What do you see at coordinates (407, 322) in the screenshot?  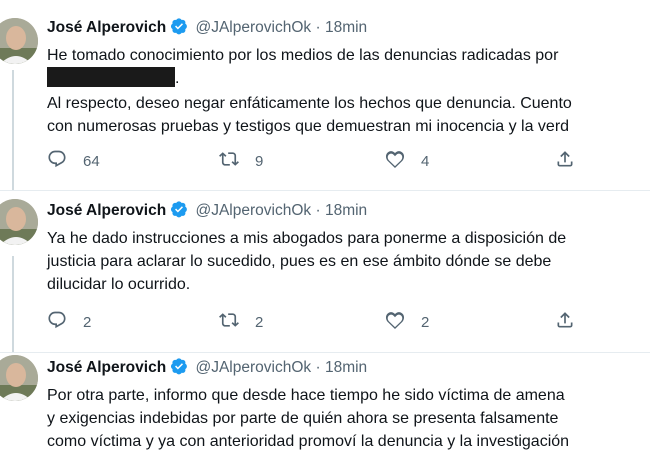 I see `like-button: 2` at bounding box center [407, 322].